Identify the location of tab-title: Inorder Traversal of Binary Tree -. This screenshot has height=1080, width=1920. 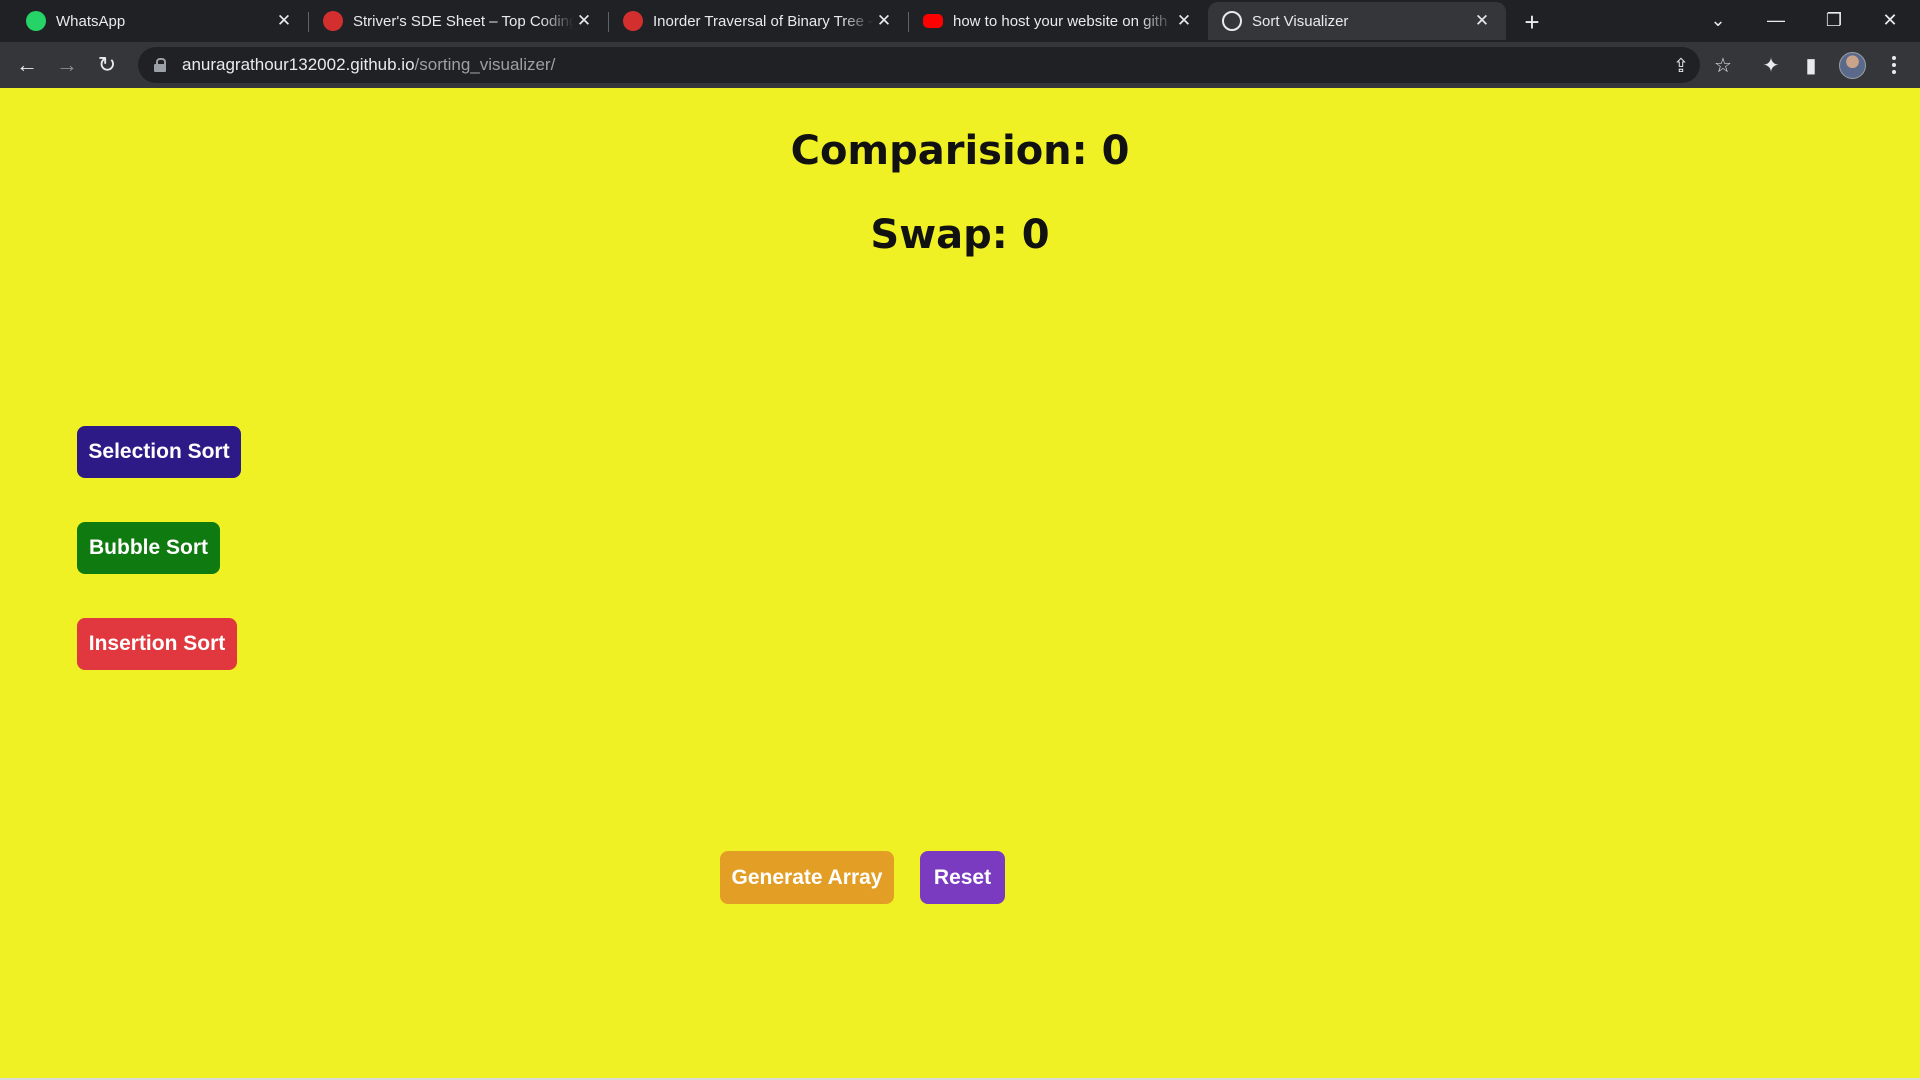
(763, 21).